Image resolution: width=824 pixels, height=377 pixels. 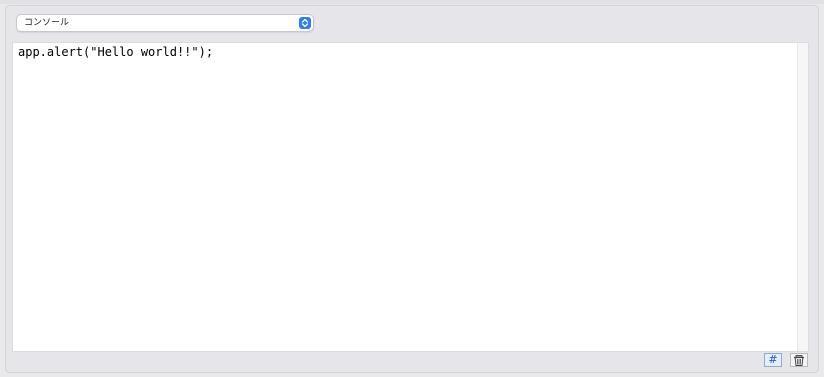 What do you see at coordinates (412, 2) in the screenshot?
I see `top-edge` at bounding box center [412, 2].